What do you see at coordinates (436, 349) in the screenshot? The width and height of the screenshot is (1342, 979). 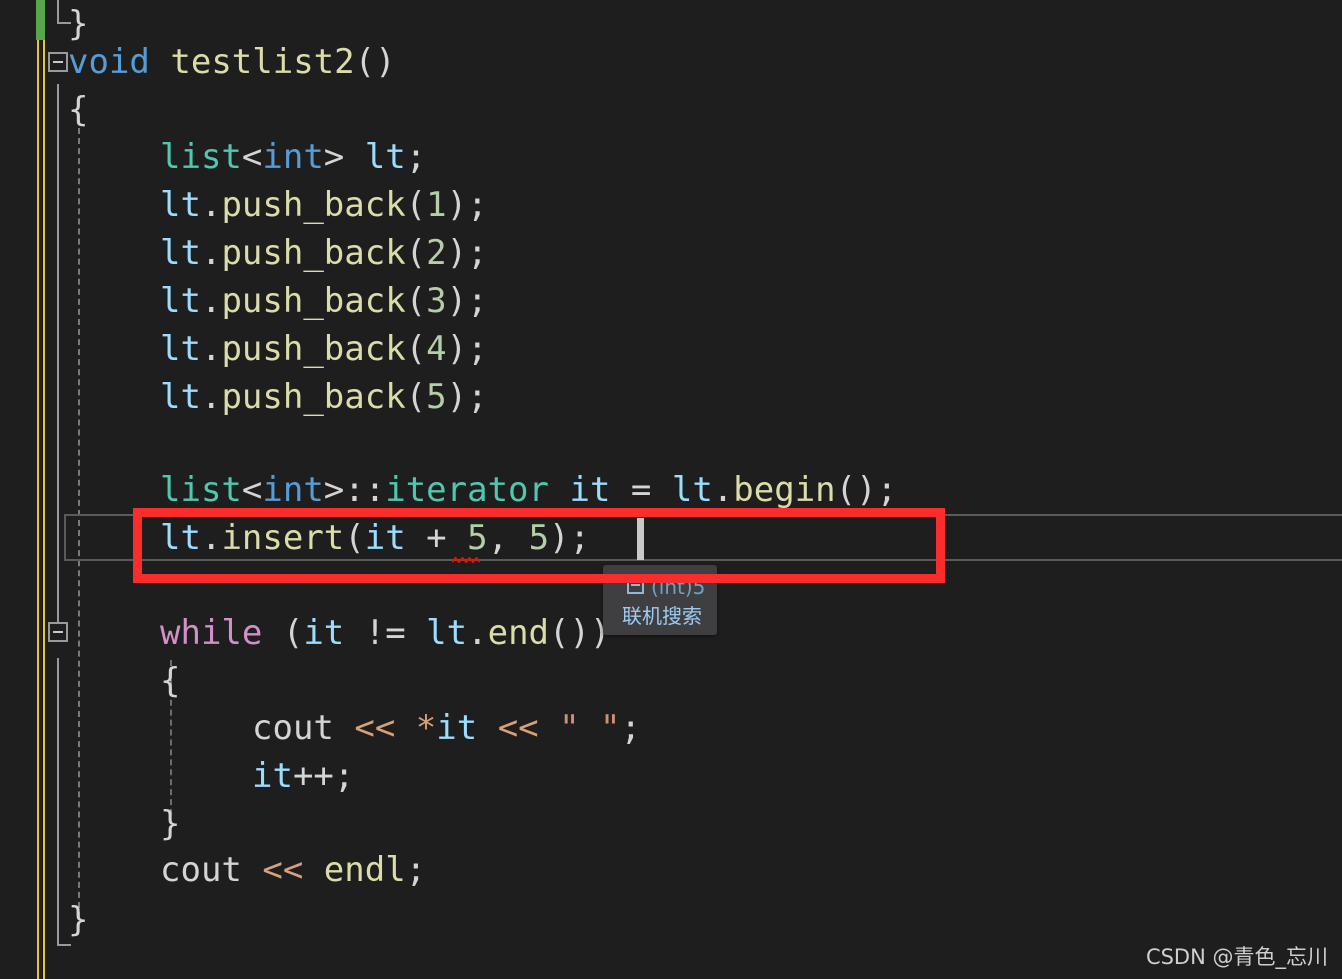 I see `code-token: 4` at bounding box center [436, 349].